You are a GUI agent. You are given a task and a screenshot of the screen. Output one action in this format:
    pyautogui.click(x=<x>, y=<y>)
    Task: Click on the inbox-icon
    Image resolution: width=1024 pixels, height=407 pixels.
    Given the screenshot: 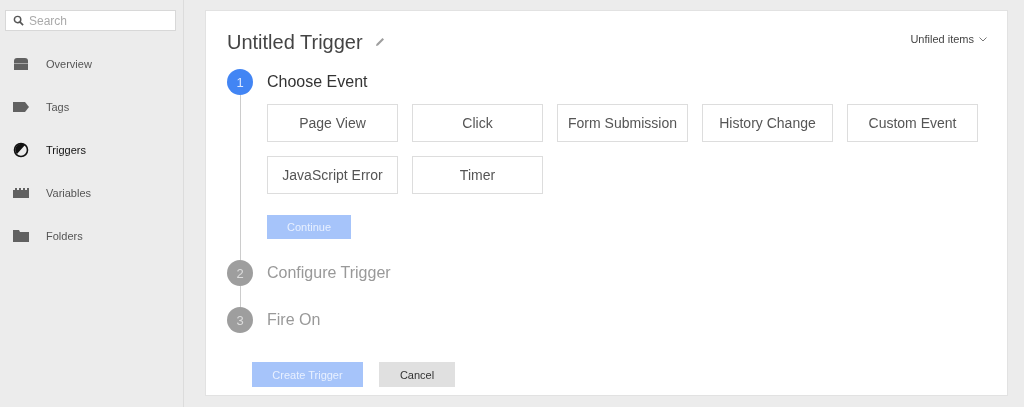 What is the action you would take?
    pyautogui.click(x=21, y=63)
    